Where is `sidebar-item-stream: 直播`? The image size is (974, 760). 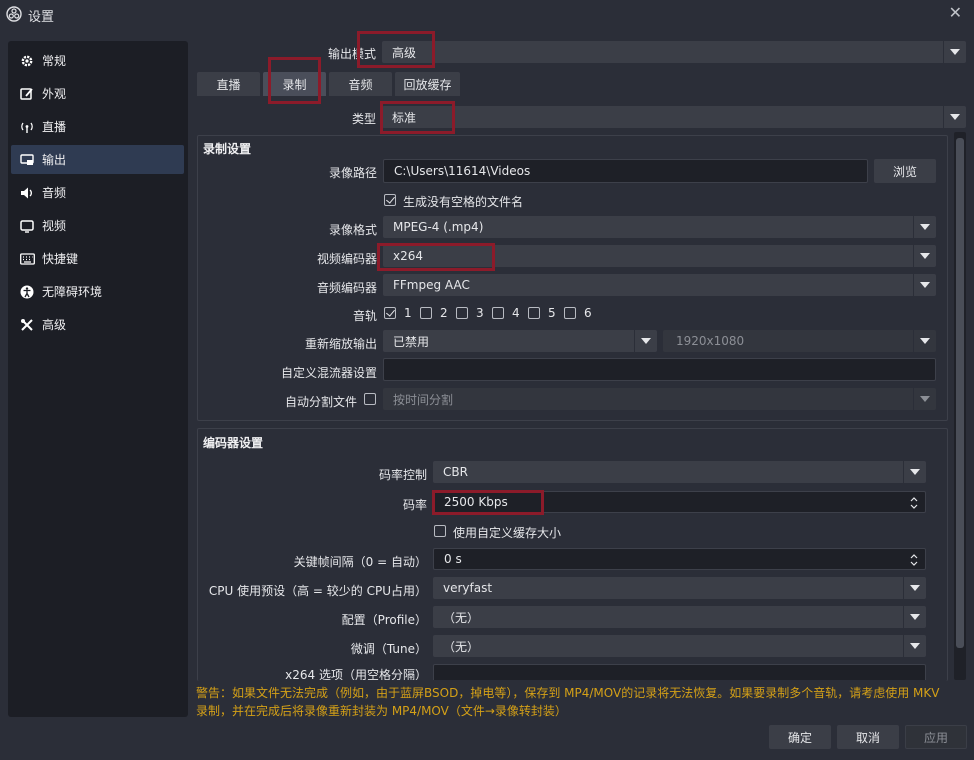 sidebar-item-stream: 直播 is located at coordinates (97, 126).